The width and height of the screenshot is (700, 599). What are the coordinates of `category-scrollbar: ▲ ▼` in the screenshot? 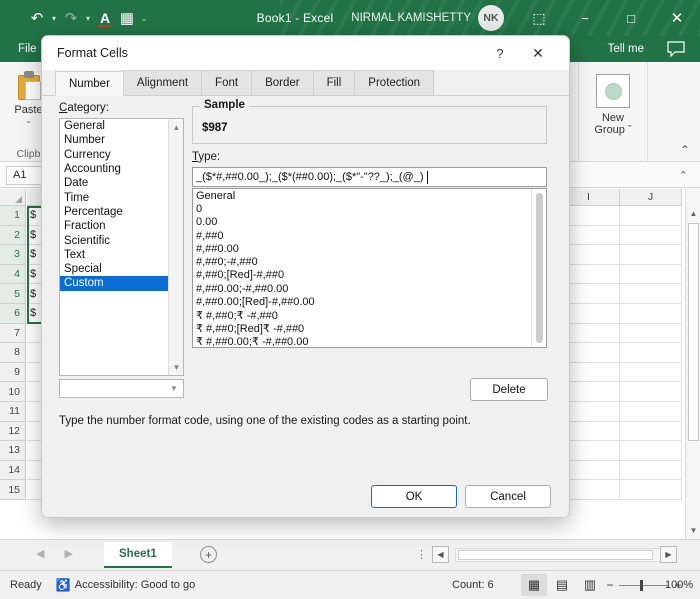 It's located at (175, 247).